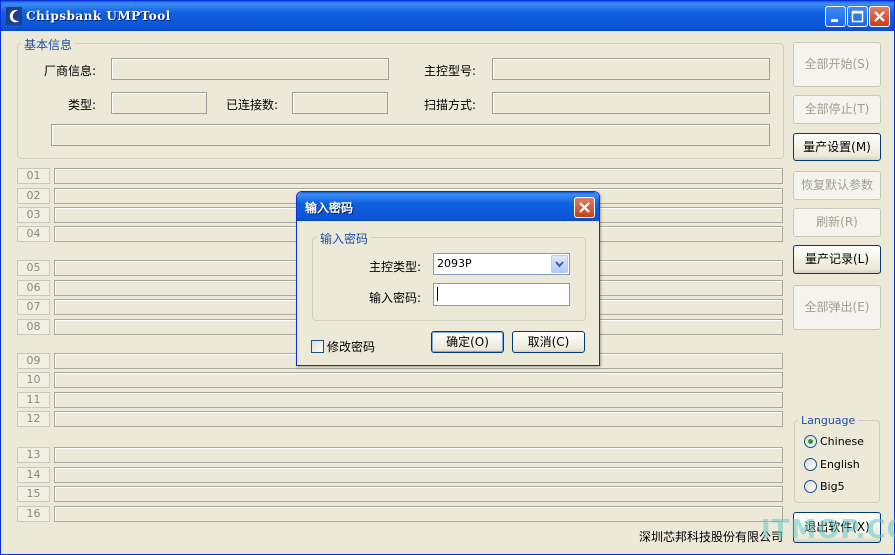 This screenshot has width=895, height=555. I want to click on slot-number: 06, so click(33, 288).